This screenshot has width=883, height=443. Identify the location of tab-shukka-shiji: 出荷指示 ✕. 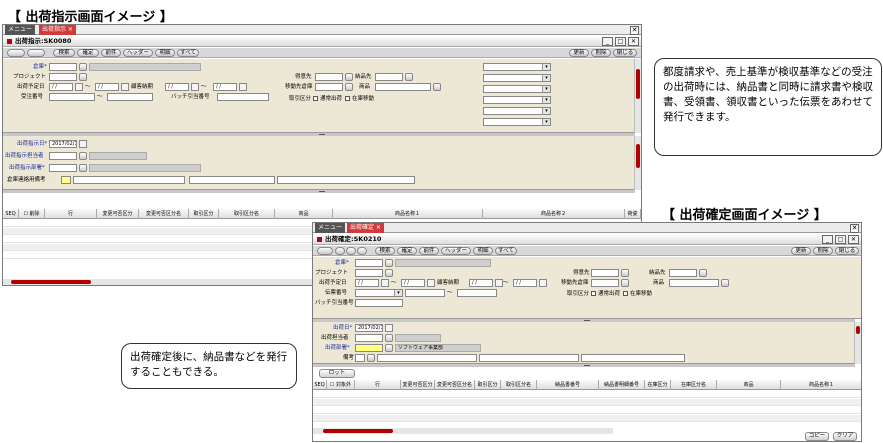
(57, 30).